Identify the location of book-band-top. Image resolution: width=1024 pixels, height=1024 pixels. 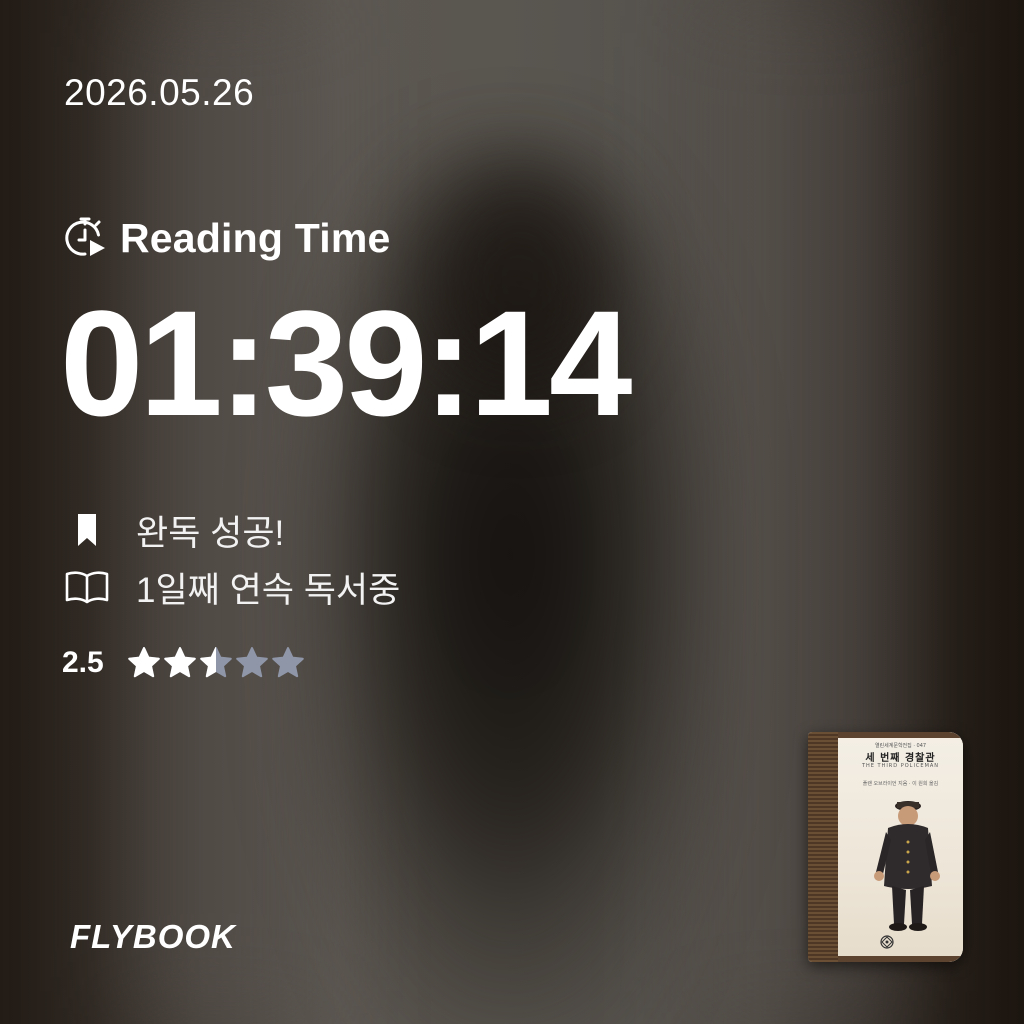
(900, 735).